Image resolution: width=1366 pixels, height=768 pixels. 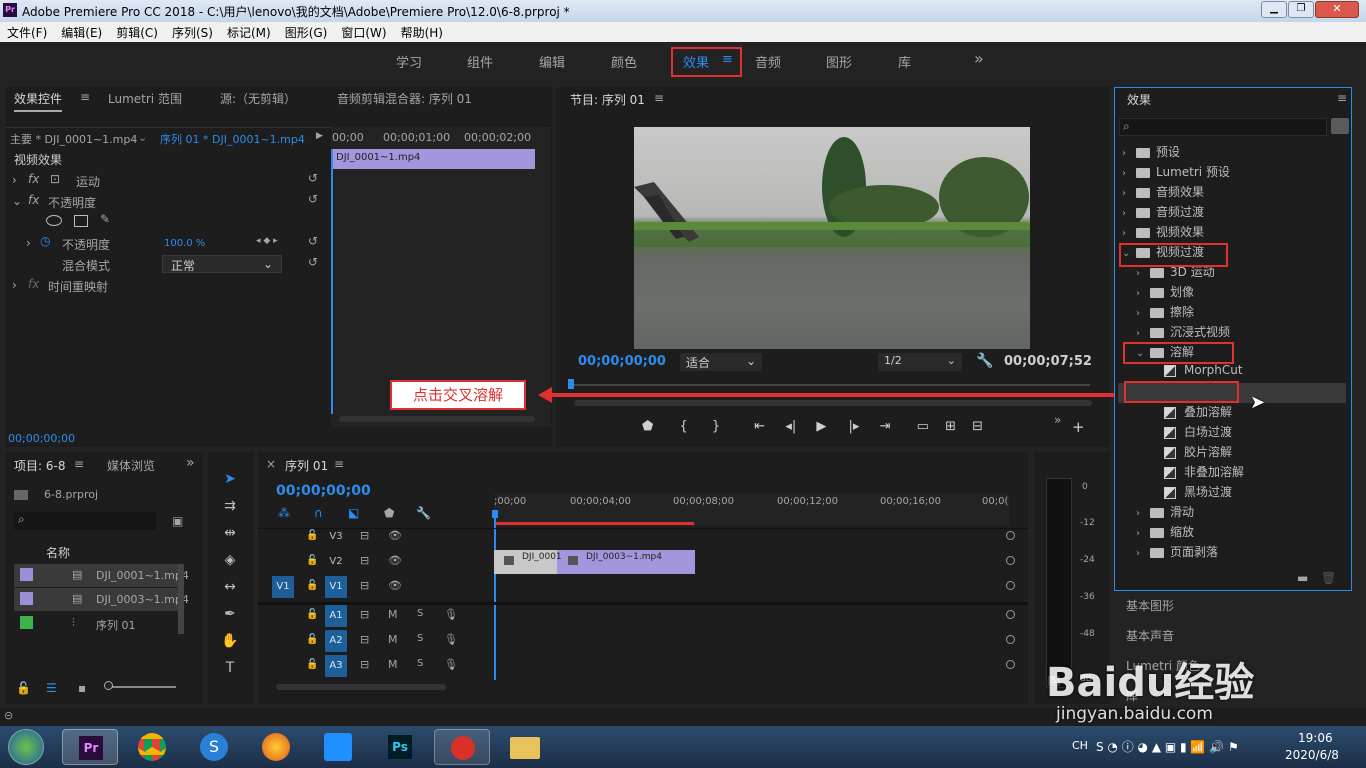 What do you see at coordinates (1165, 533) in the screenshot?
I see `effect-folder: › 缩放` at bounding box center [1165, 533].